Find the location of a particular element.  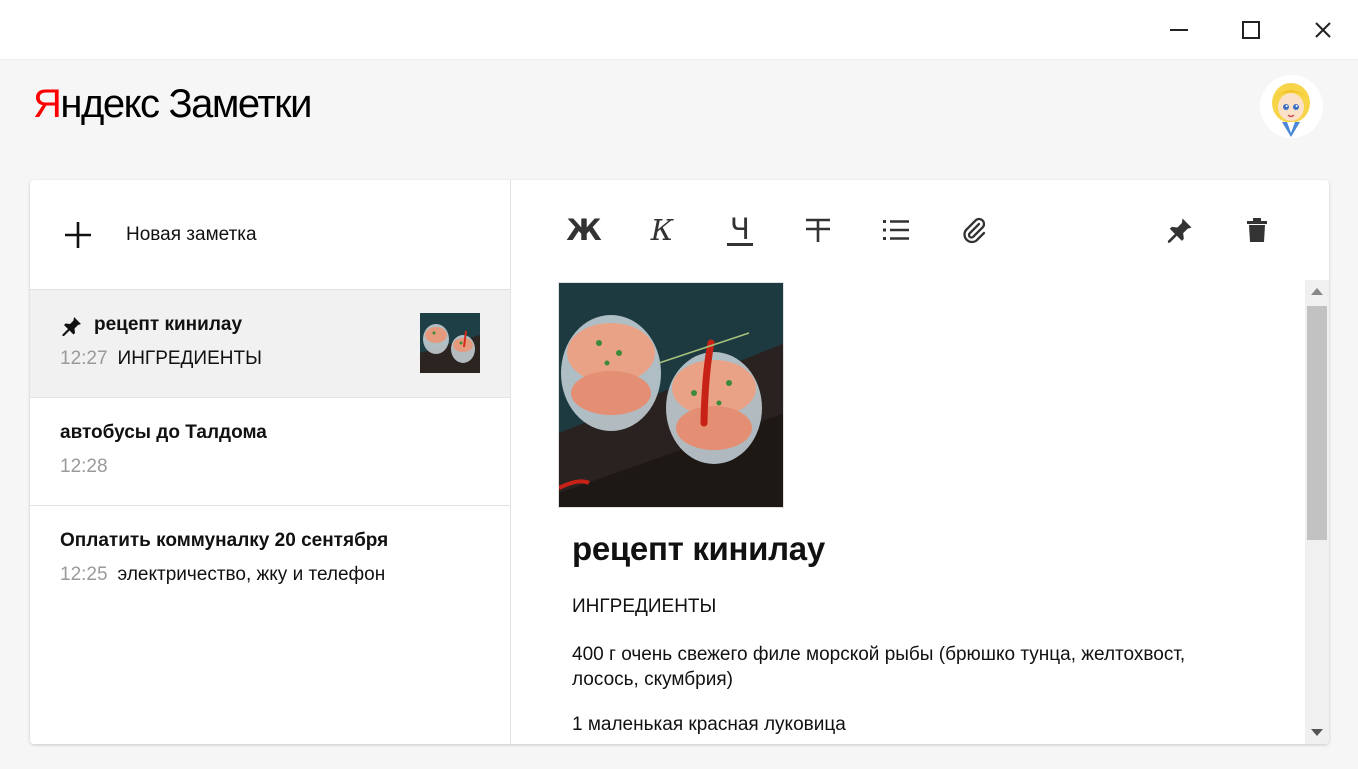

maximize-icon is located at coordinates (1251, 30).